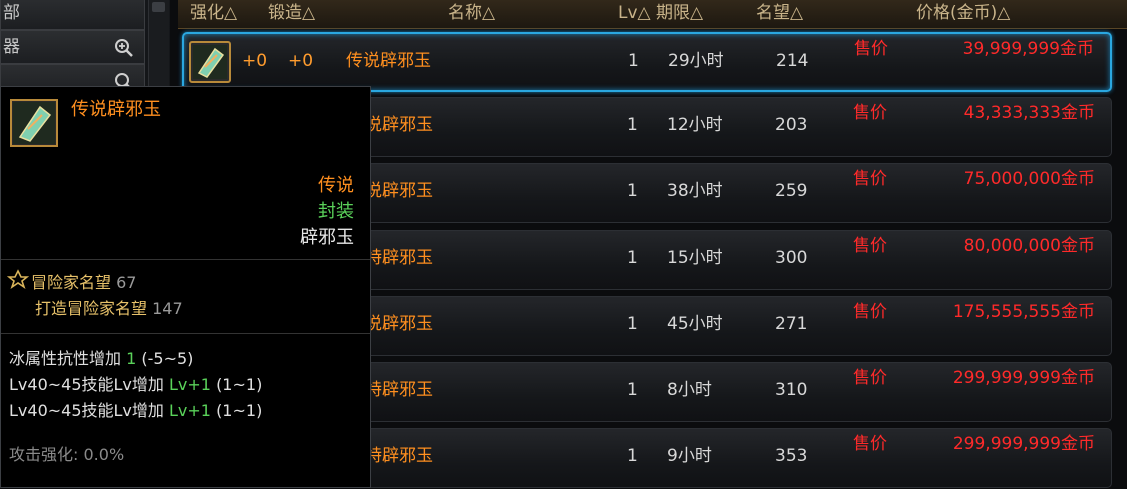 The image size is (1127, 489). Describe the element at coordinates (634, 14) in the screenshot. I see `header-level: Lv△` at that location.